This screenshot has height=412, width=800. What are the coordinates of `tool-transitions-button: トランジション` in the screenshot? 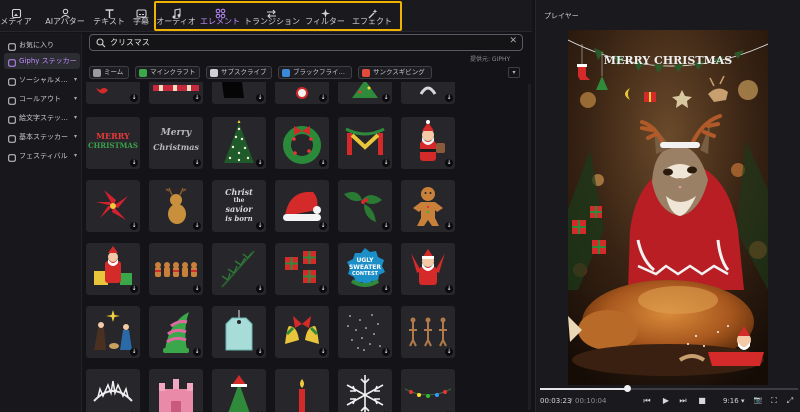 It's located at (272, 16).